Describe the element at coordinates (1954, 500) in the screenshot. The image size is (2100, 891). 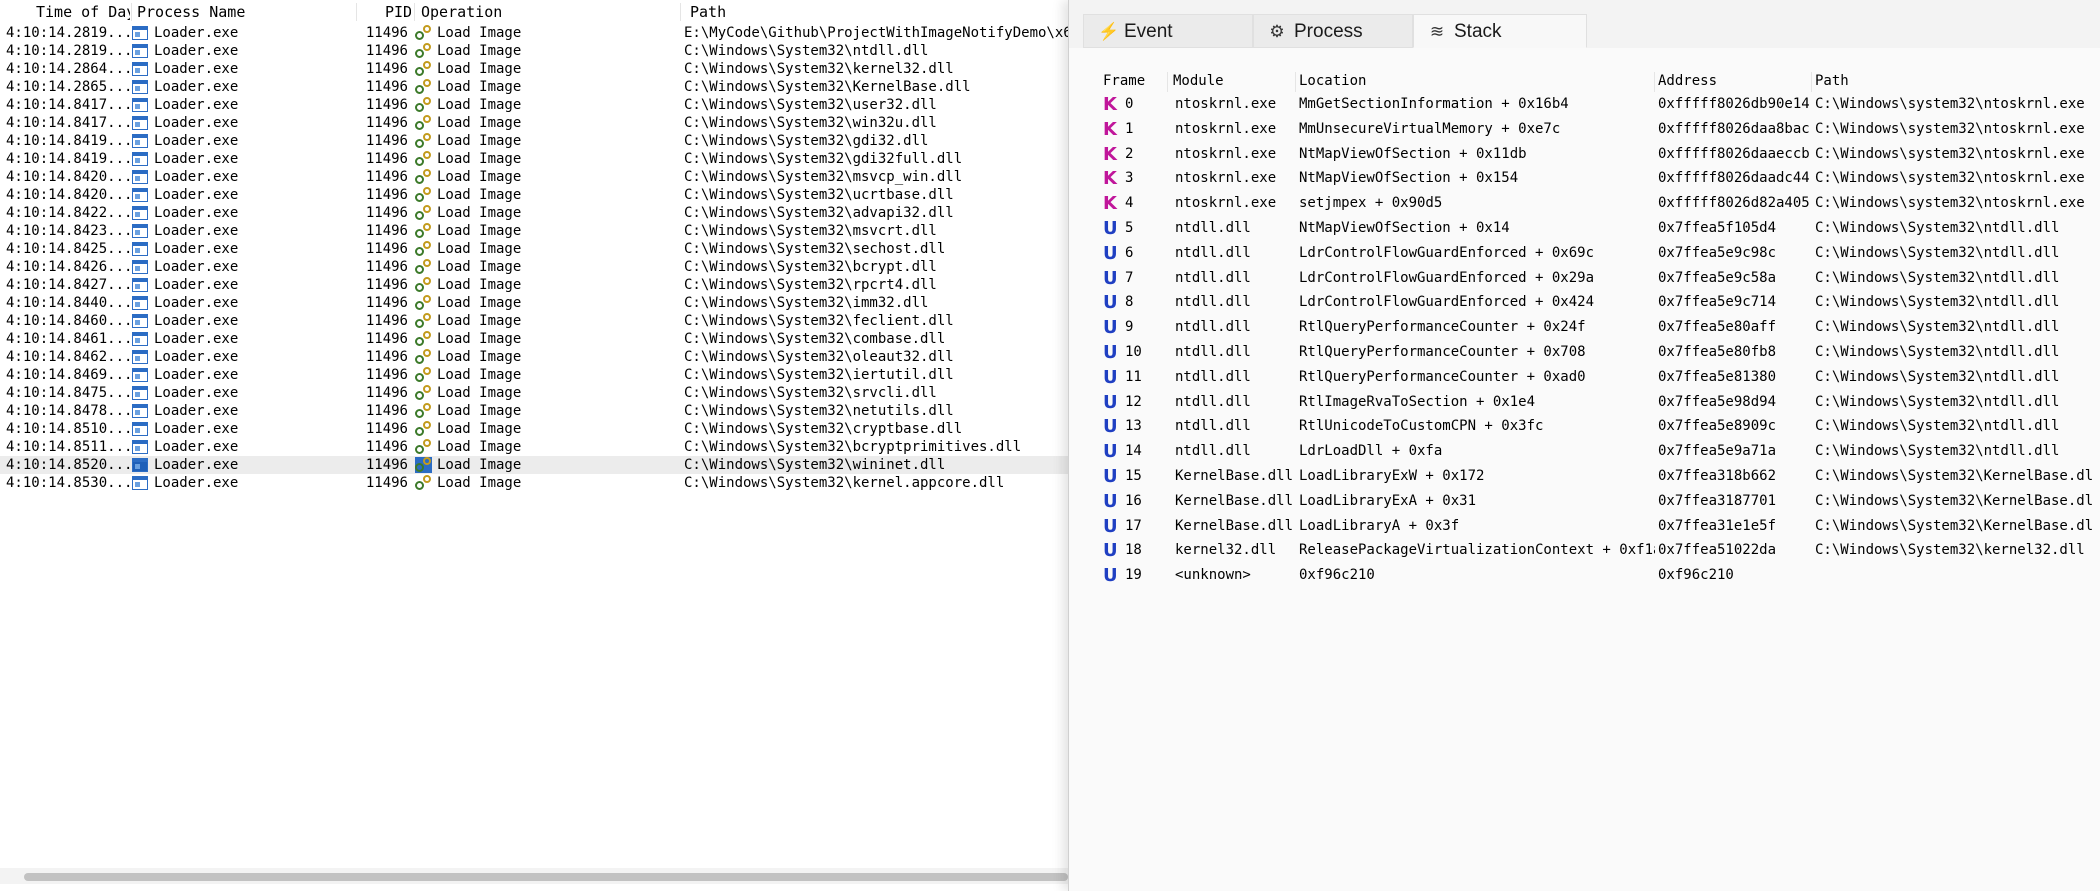
I see `stack-path: C:\Windows\System32\KernelBase.dll` at that location.